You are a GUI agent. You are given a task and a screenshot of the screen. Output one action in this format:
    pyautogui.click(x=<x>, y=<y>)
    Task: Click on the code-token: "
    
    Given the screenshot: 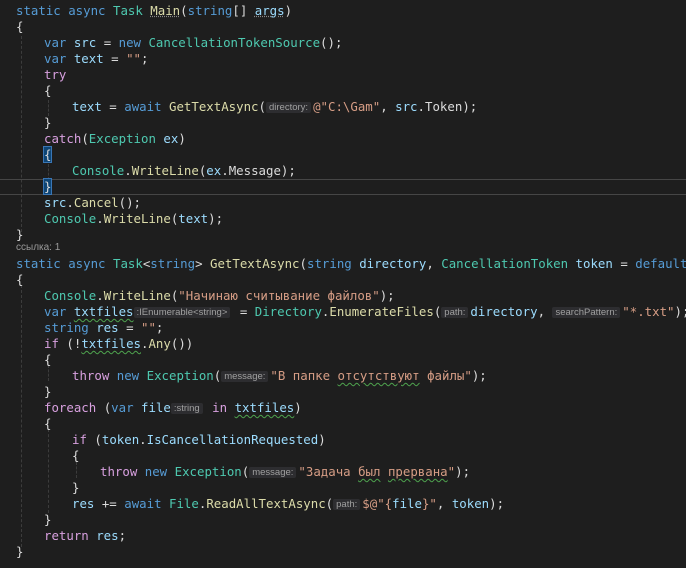 What is the action you would take?
    pyautogui.click(x=451, y=471)
    